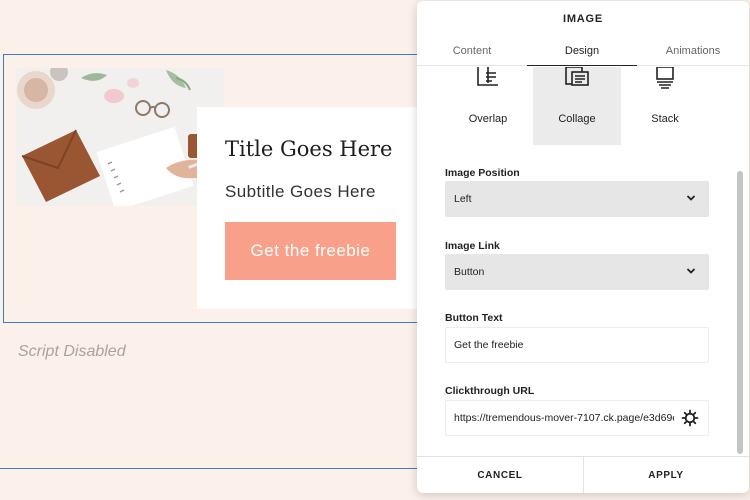 The image size is (750, 500). Describe the element at coordinates (472, 50) in the screenshot. I see `tab-content: Content` at that location.